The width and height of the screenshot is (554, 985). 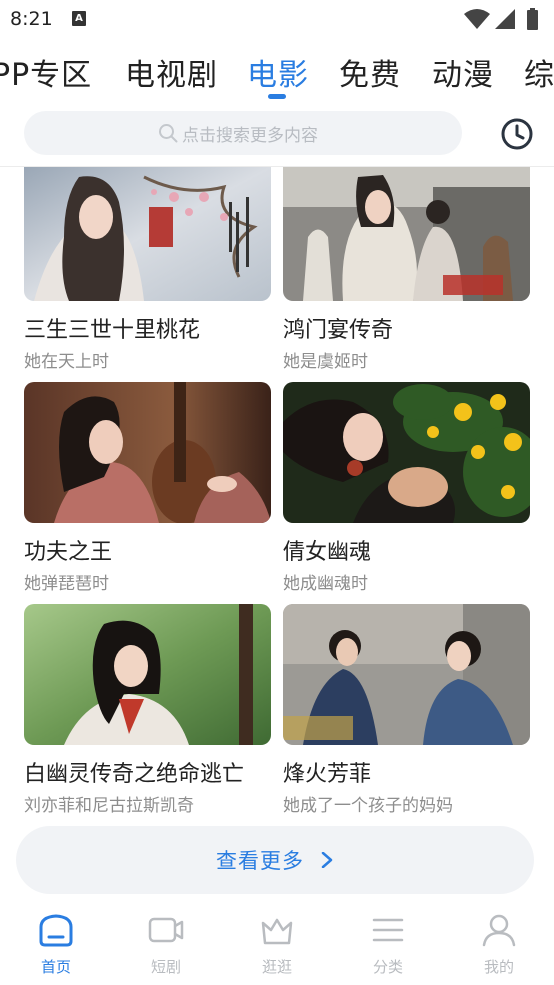 What do you see at coordinates (79, 18) in the screenshot?
I see `notification-icon: A` at bounding box center [79, 18].